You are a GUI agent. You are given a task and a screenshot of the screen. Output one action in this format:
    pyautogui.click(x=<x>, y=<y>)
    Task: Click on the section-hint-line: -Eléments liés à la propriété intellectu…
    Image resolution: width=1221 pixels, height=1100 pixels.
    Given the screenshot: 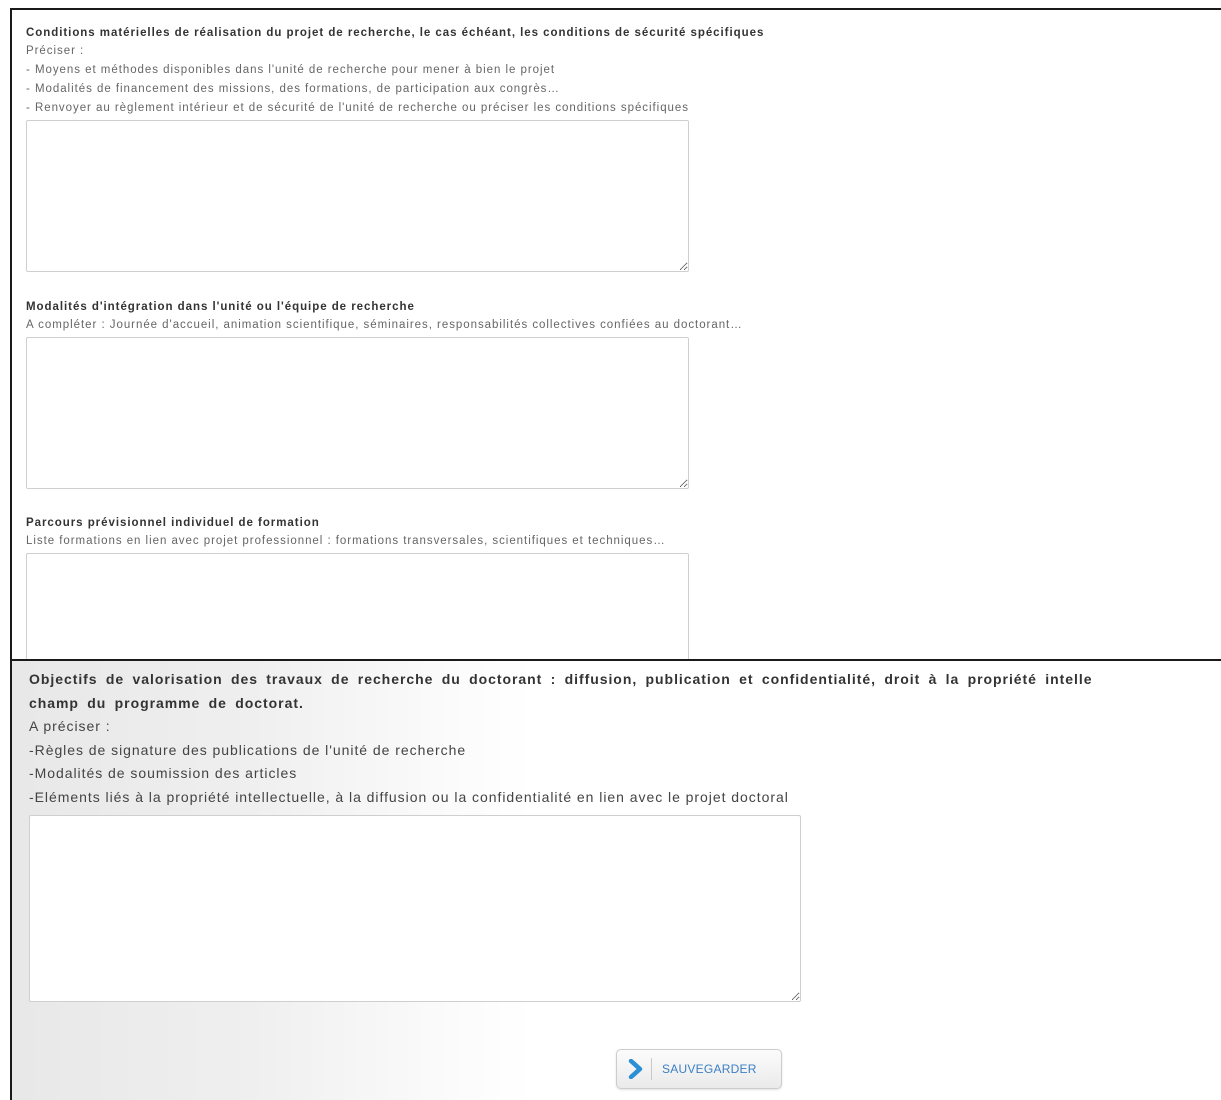 What is the action you would take?
    pyautogui.click(x=409, y=796)
    